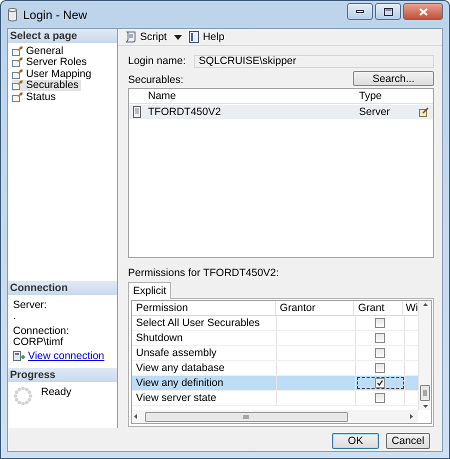 The height and width of the screenshot is (459, 450). Describe the element at coordinates (281, 112) in the screenshot. I see `securable-row: TFORDT450V2 Server` at that location.